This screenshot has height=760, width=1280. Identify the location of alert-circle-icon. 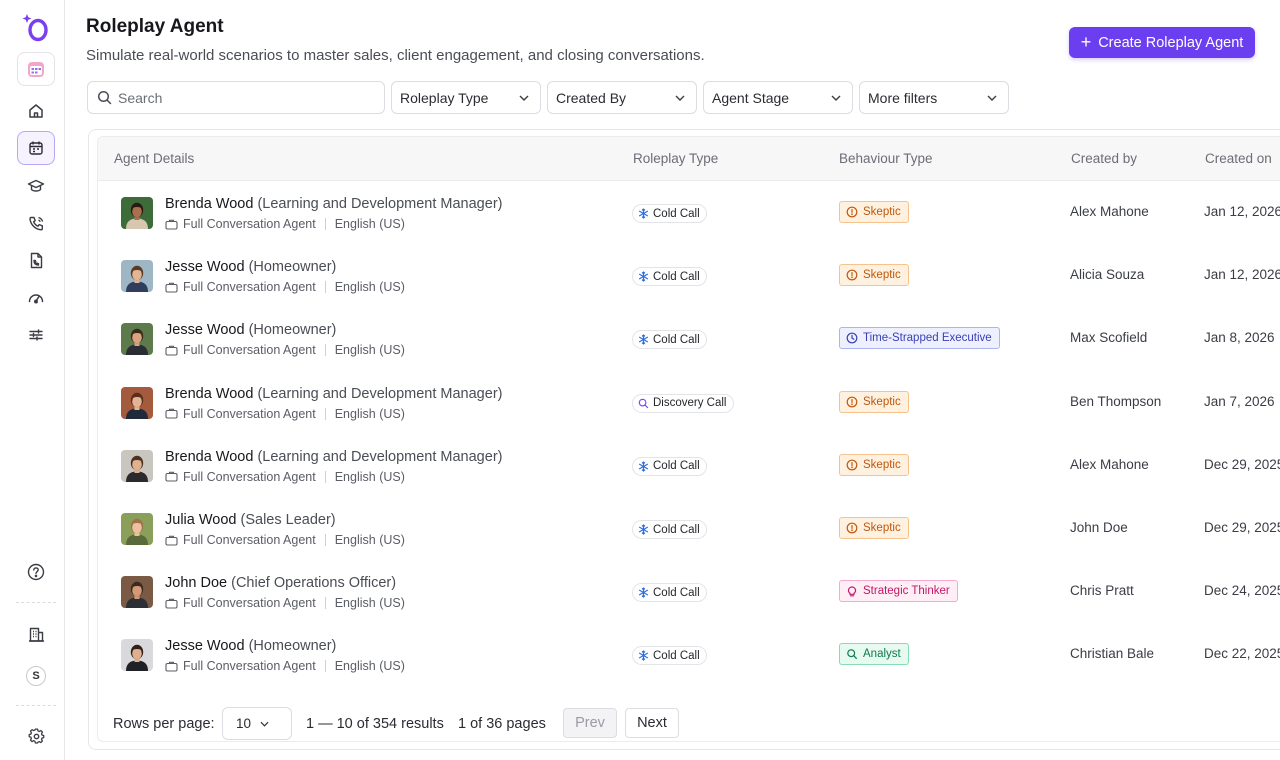
(852, 528).